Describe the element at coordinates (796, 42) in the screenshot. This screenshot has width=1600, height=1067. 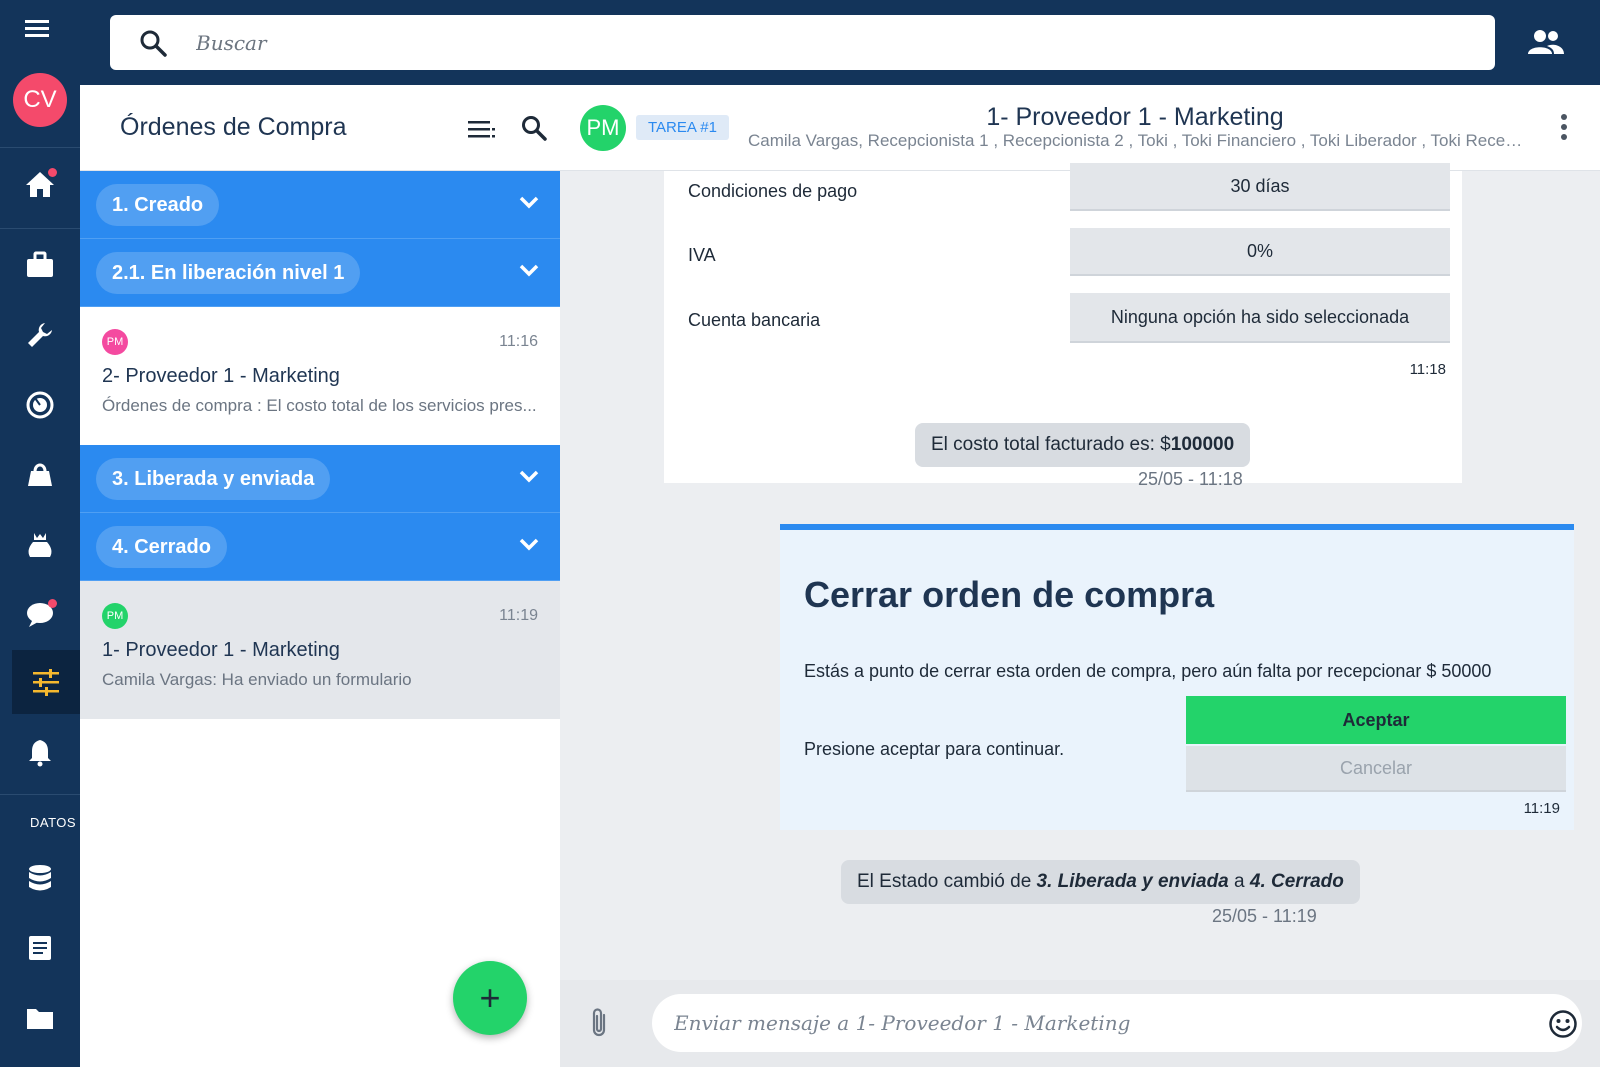
I see `global-search-input` at that location.